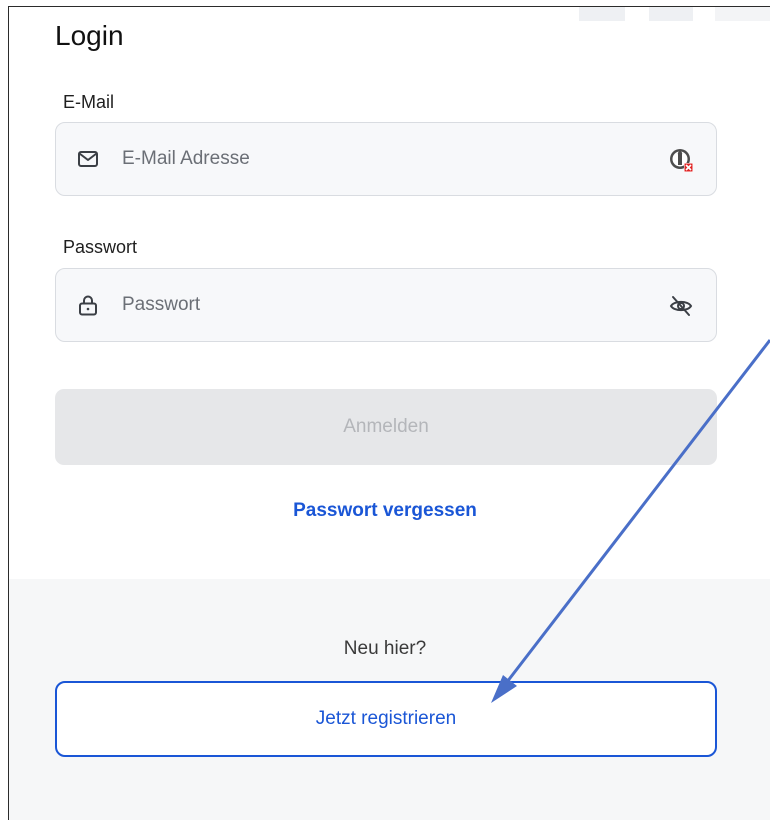  I want to click on login-button: Anmelden, so click(386, 427).